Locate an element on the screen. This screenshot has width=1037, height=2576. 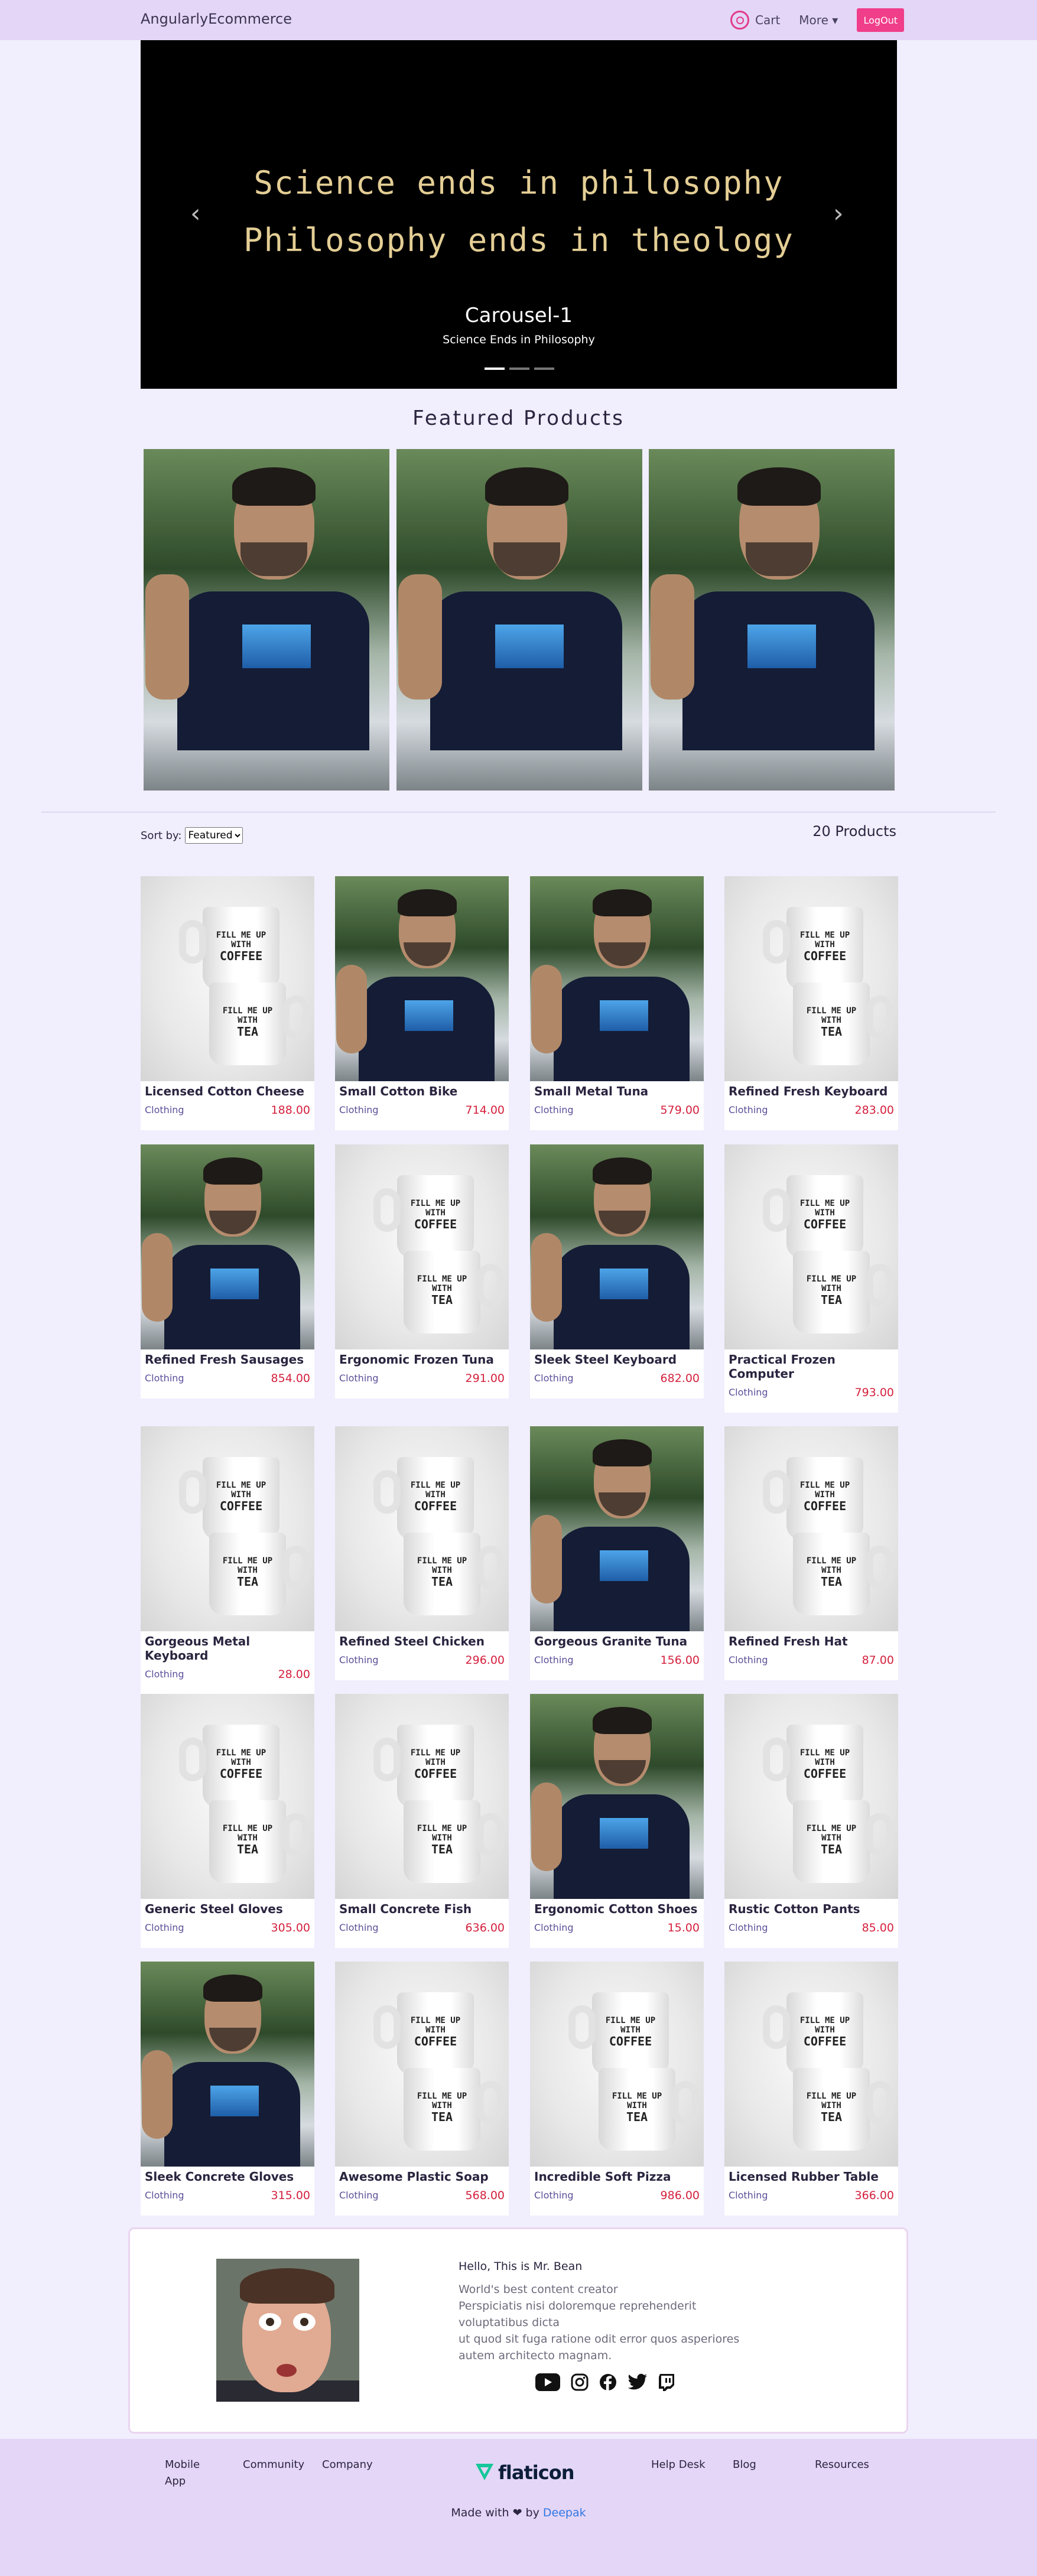
product-name: Gorgeous Granite Tuna is located at coordinates (617, 1641).